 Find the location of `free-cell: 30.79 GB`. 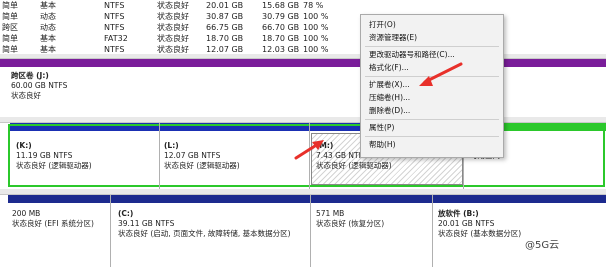

free-cell: 30.79 GB is located at coordinates (281, 16).